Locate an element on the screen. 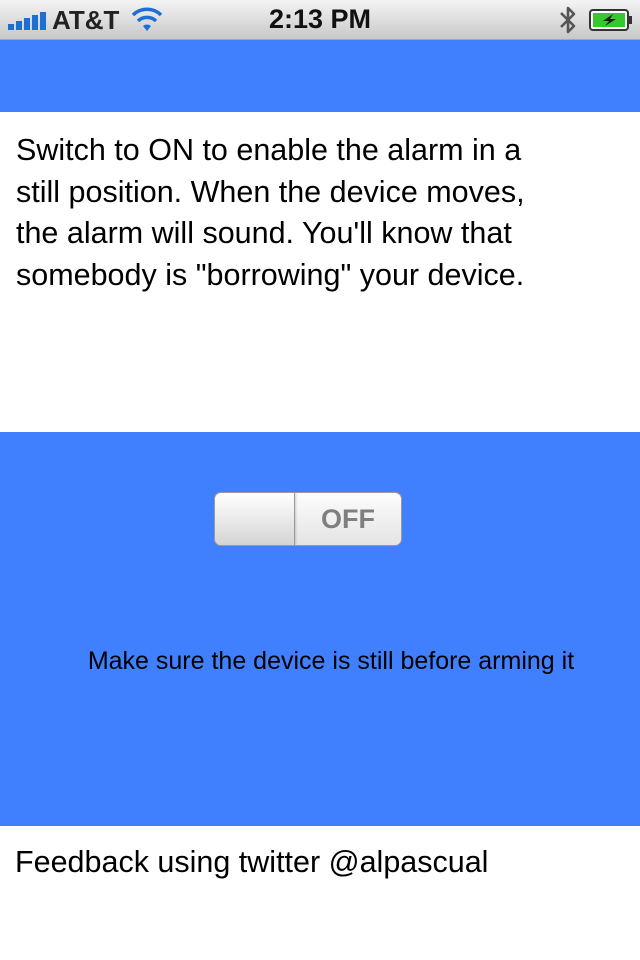  battery-charging-icon is located at coordinates (610, 20).